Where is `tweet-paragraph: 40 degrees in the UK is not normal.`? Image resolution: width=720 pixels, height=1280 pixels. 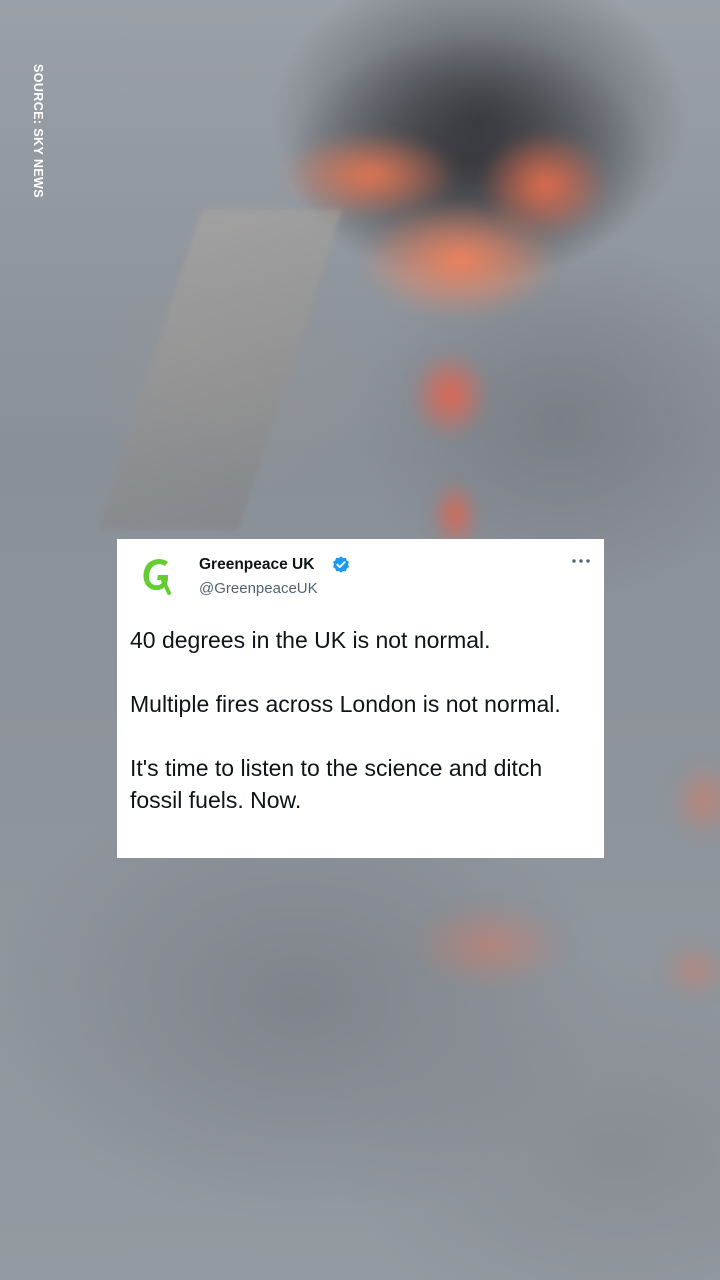 tweet-paragraph: 40 degrees in the UK is not normal. is located at coordinates (310, 640).